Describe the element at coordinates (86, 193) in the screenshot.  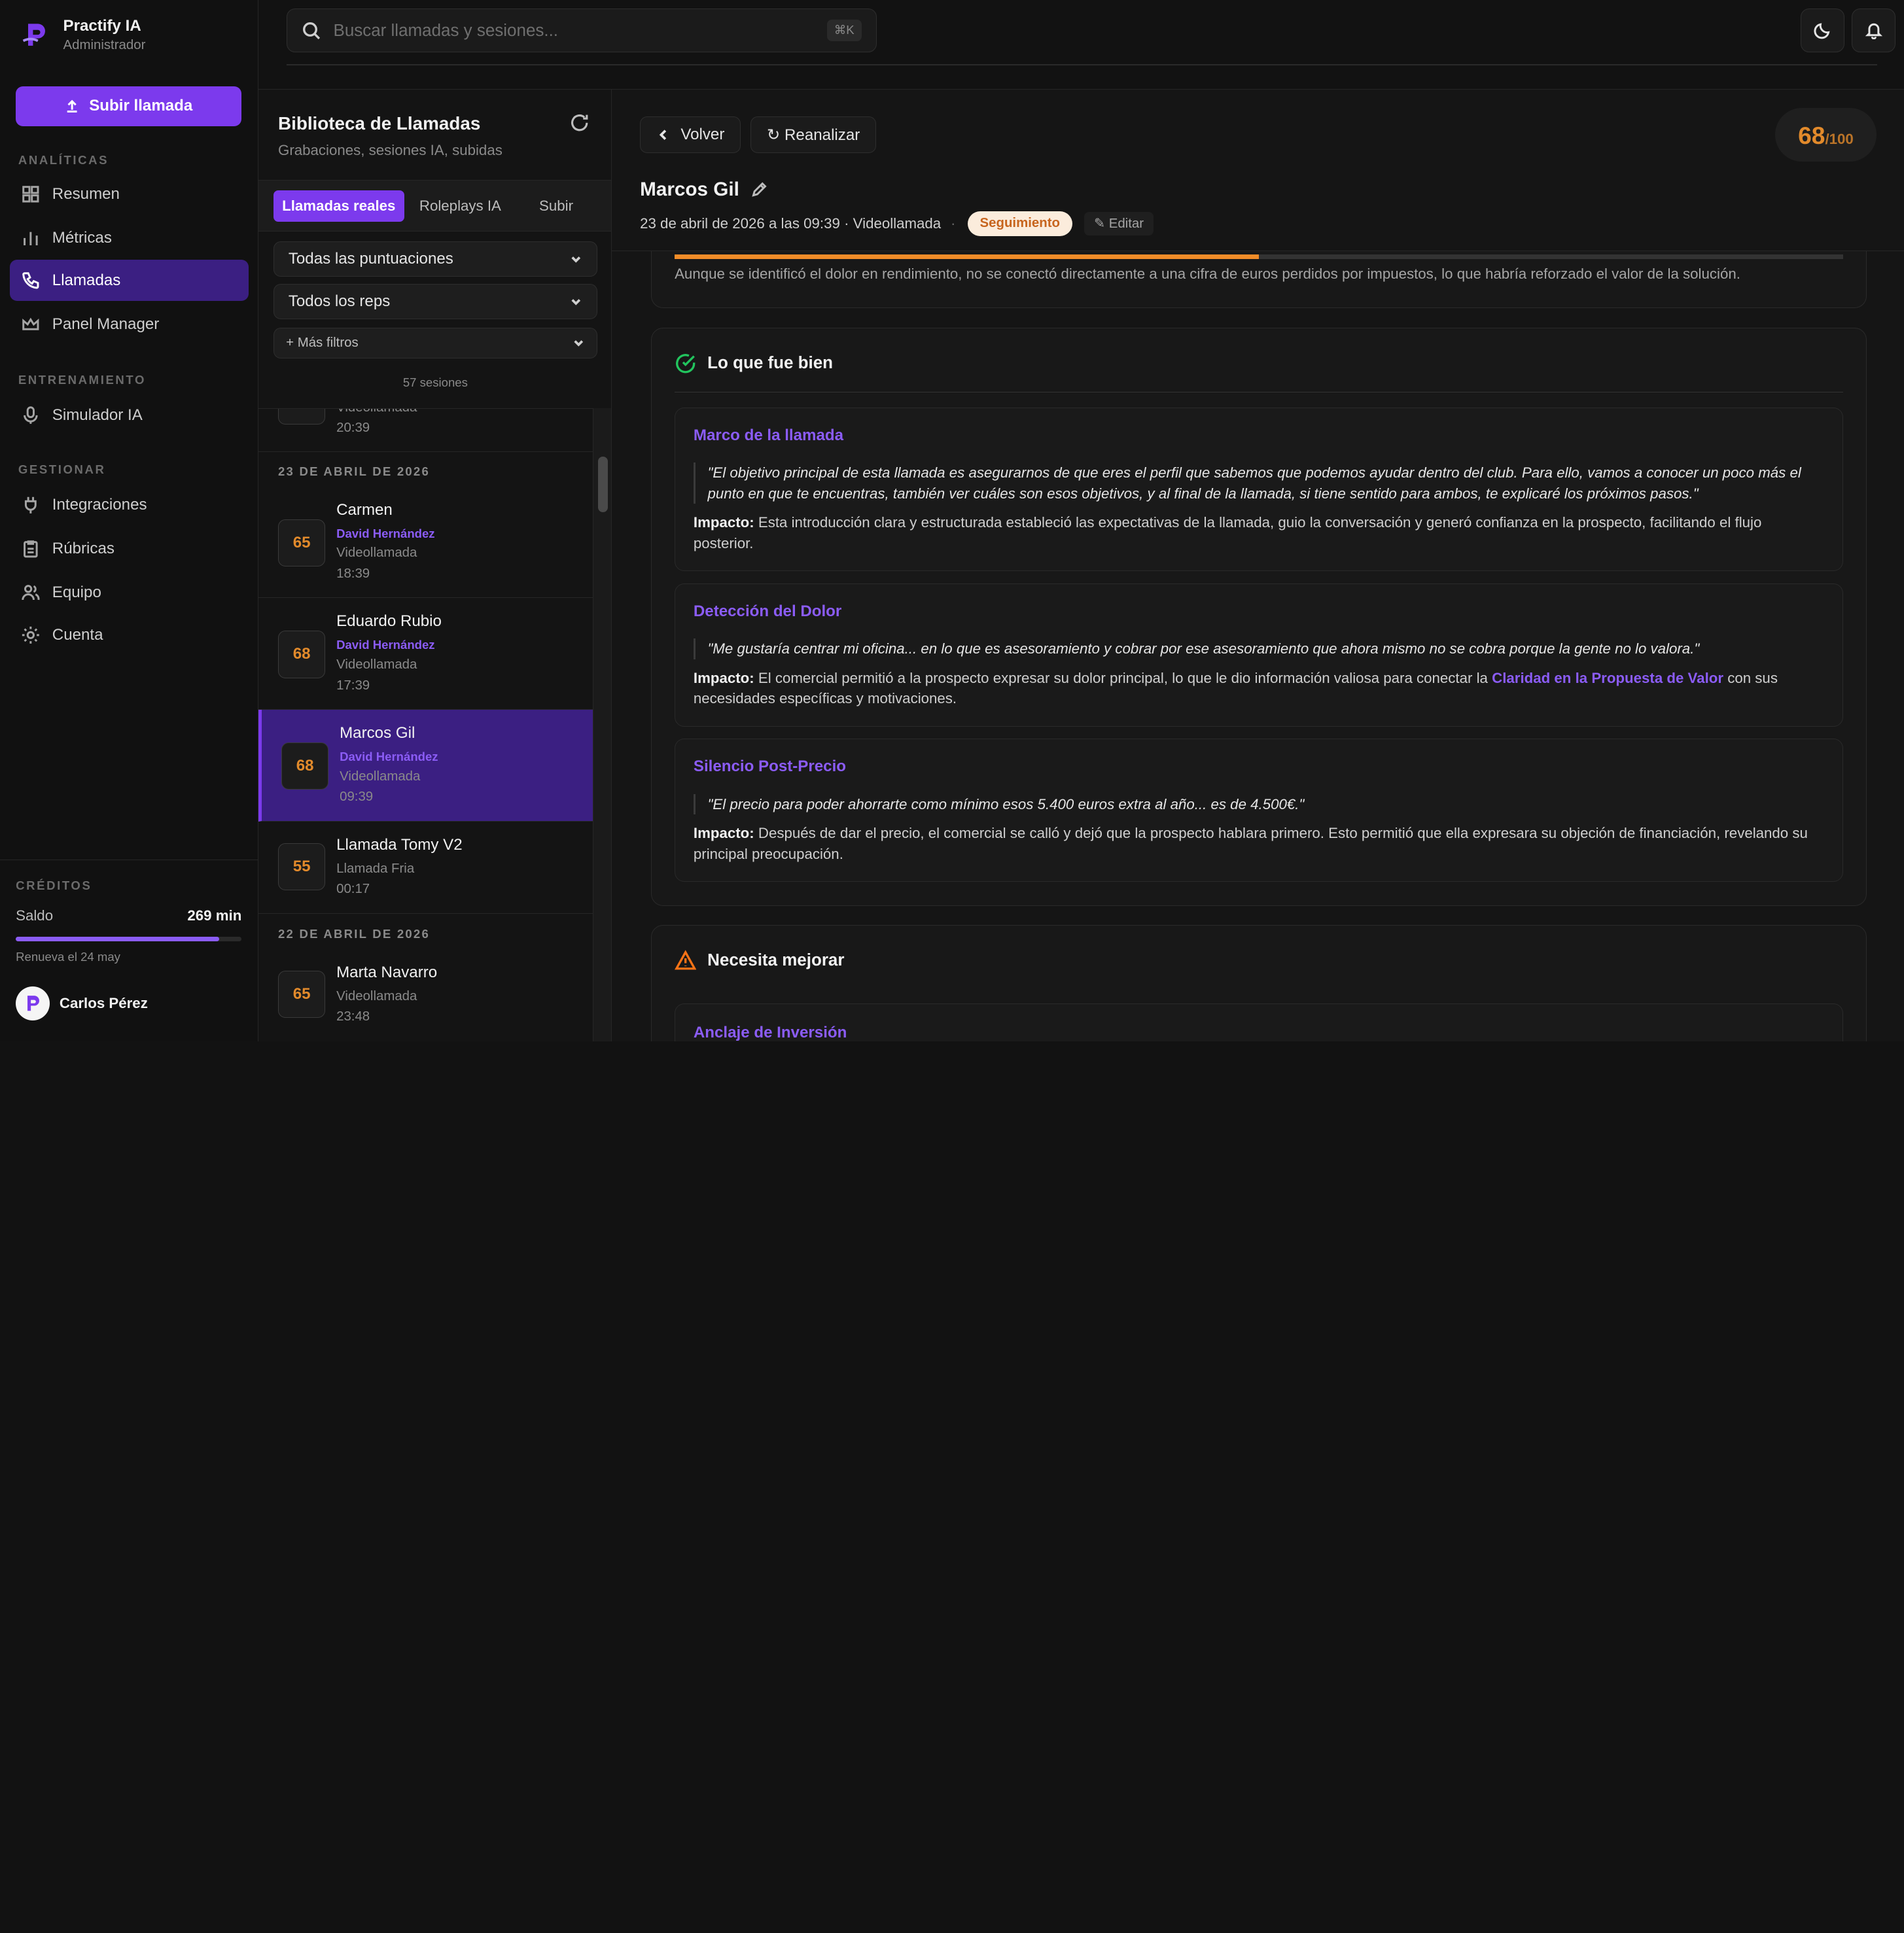
I see `sidebar-item-label: Resumen` at that location.